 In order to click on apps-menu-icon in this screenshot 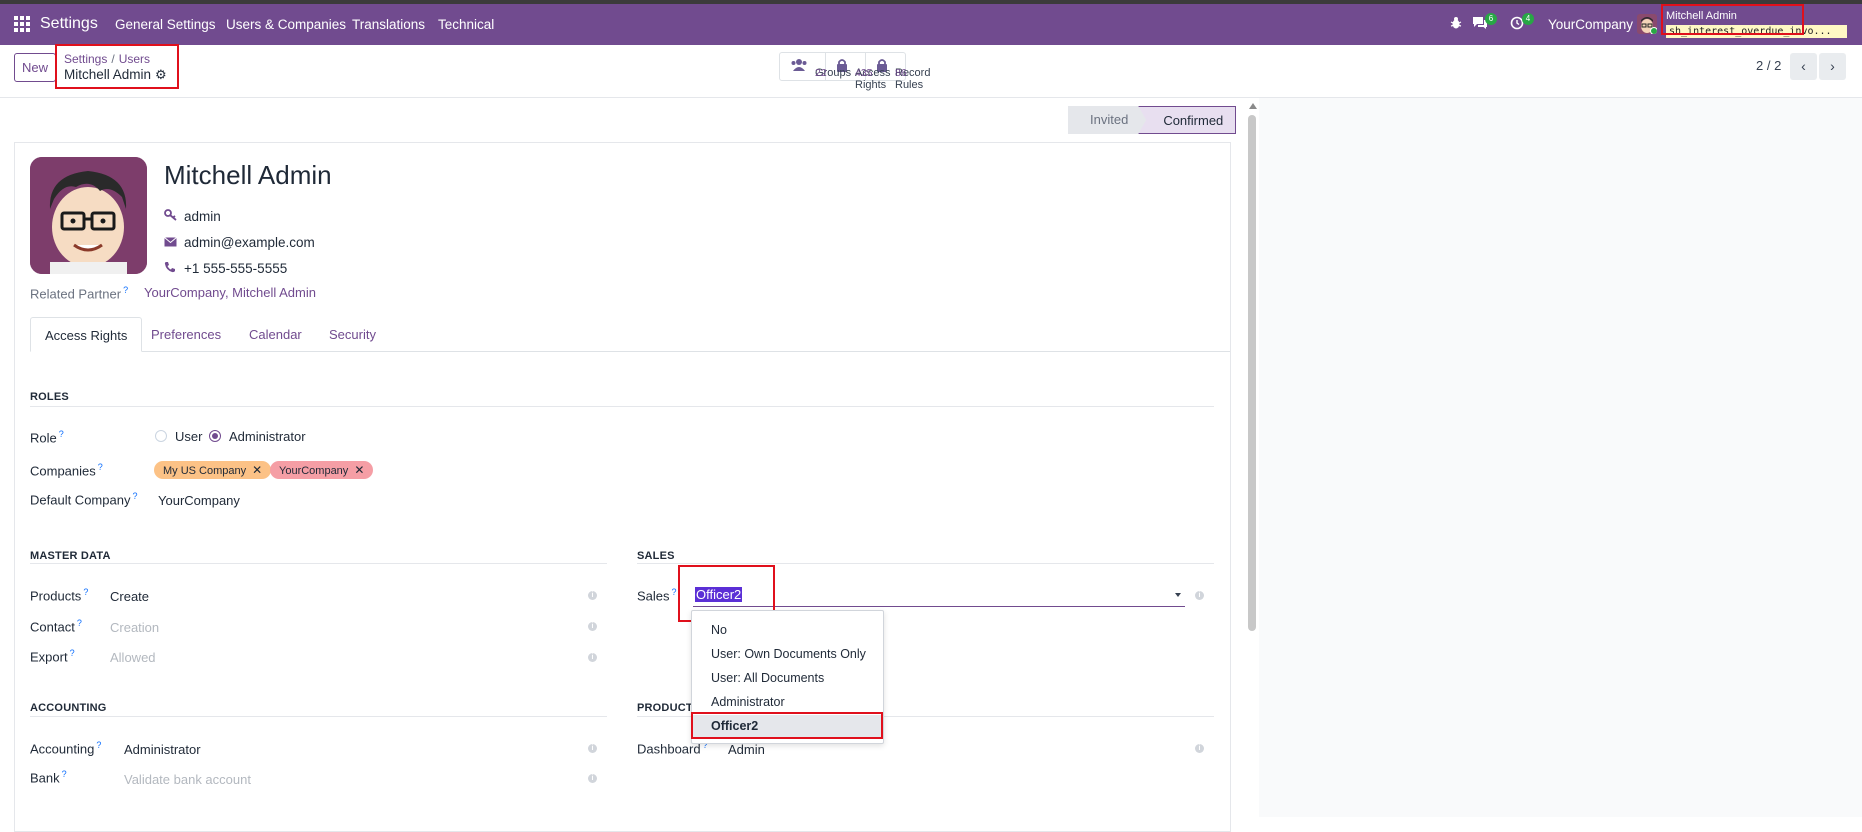, I will do `click(22, 24)`.